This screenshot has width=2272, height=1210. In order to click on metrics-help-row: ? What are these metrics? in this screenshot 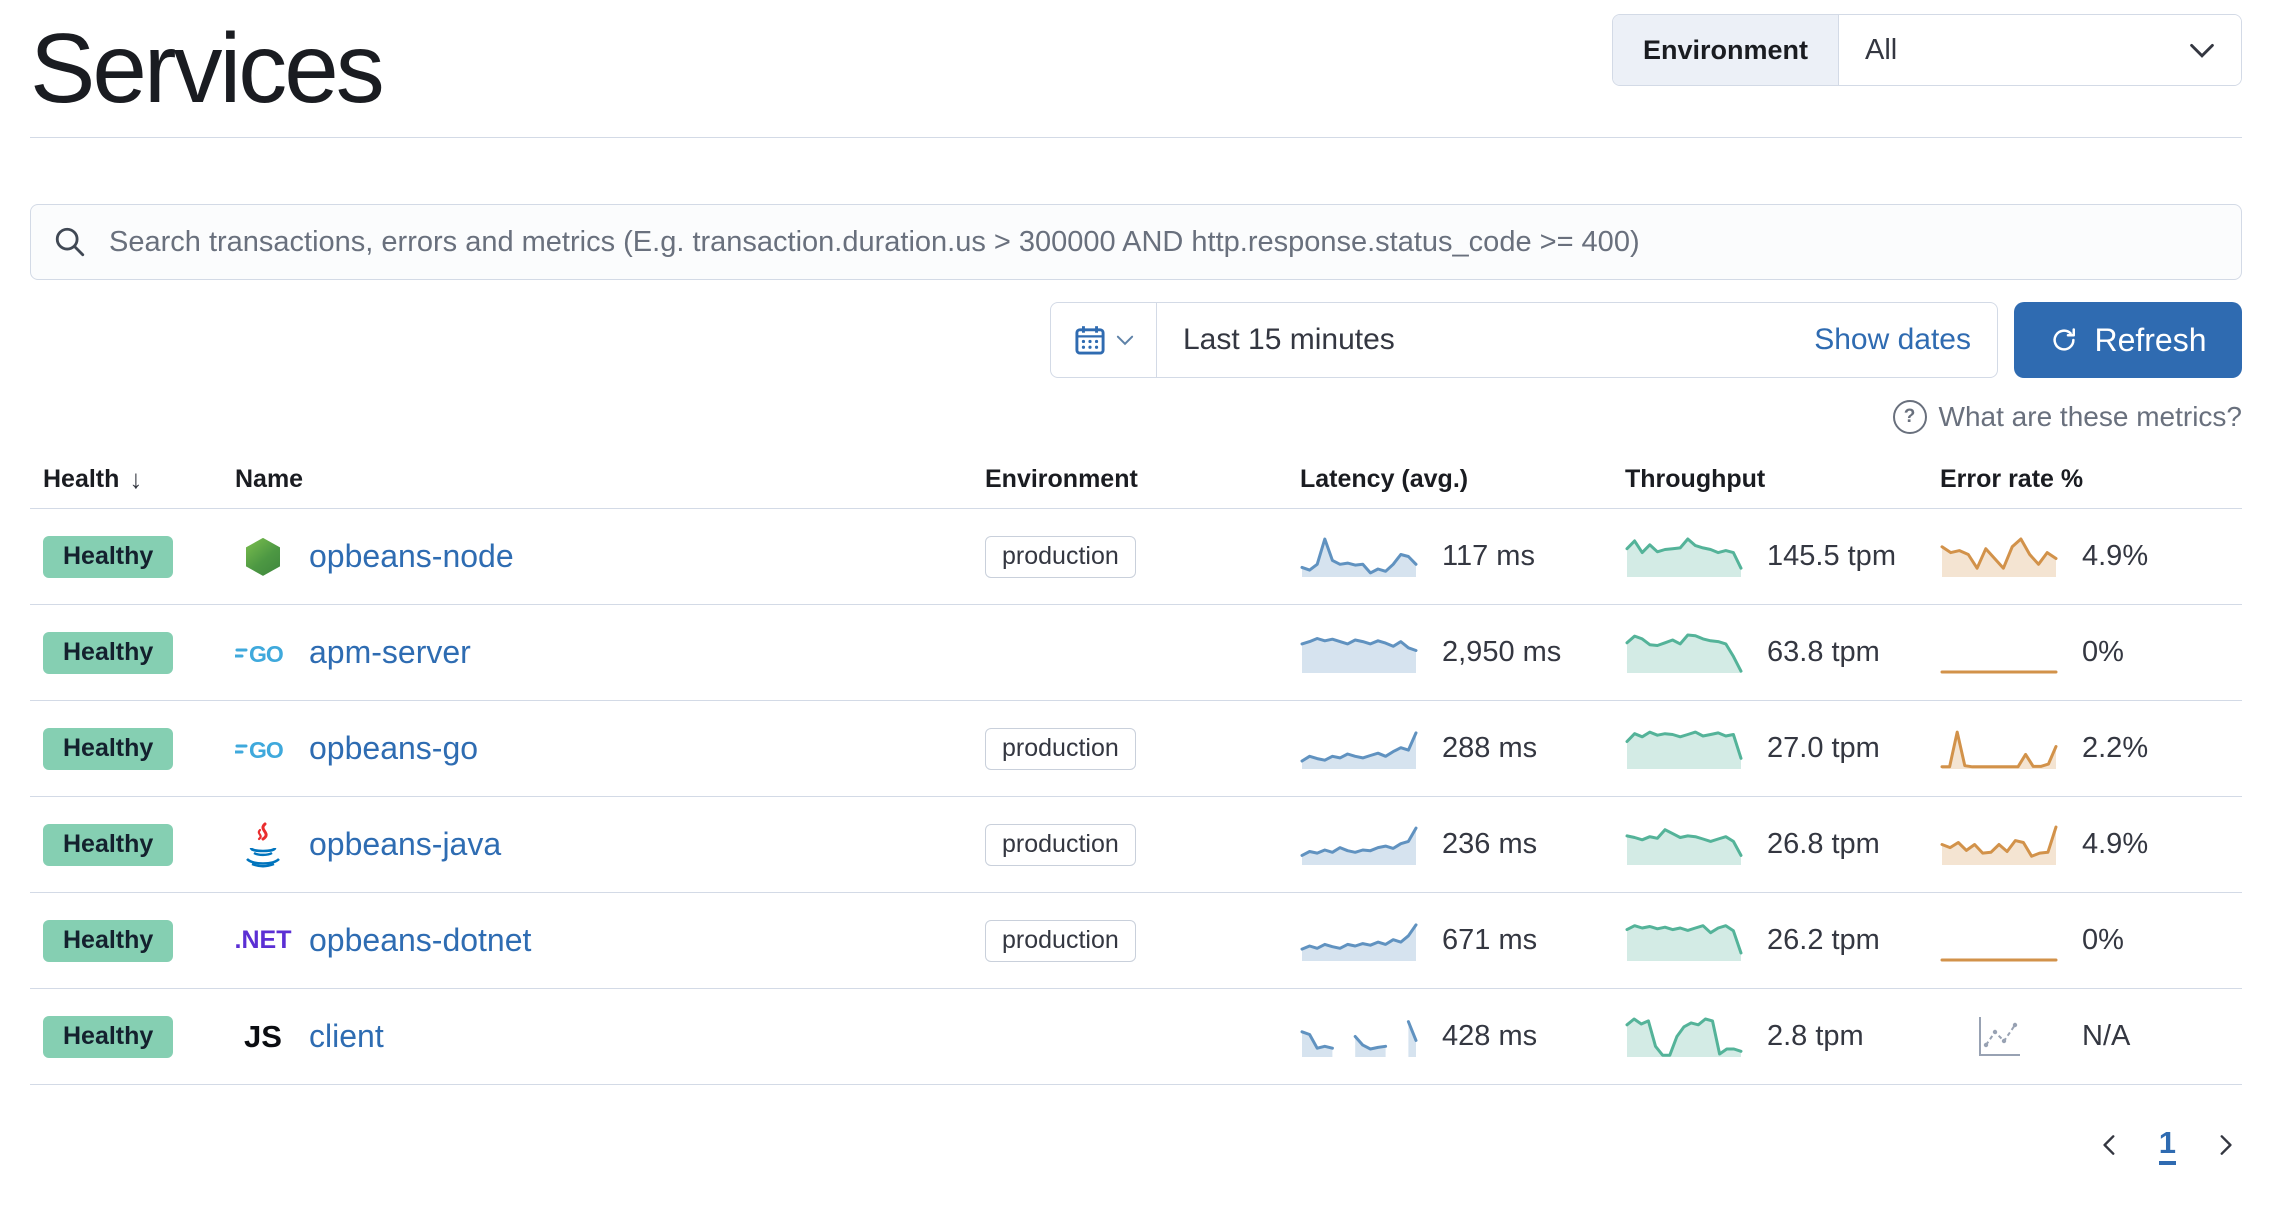, I will do `click(1136, 417)`.